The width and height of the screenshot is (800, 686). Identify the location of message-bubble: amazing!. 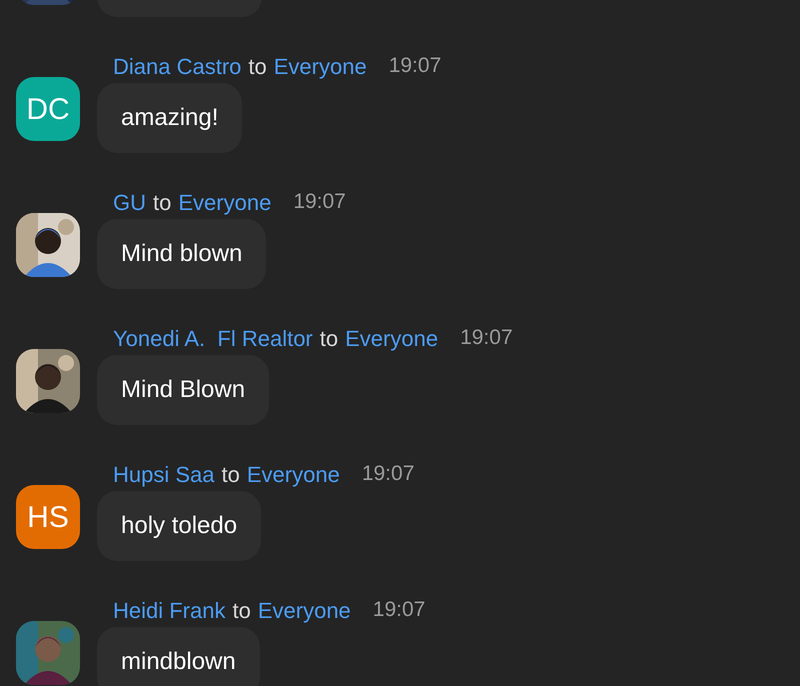
(169, 118).